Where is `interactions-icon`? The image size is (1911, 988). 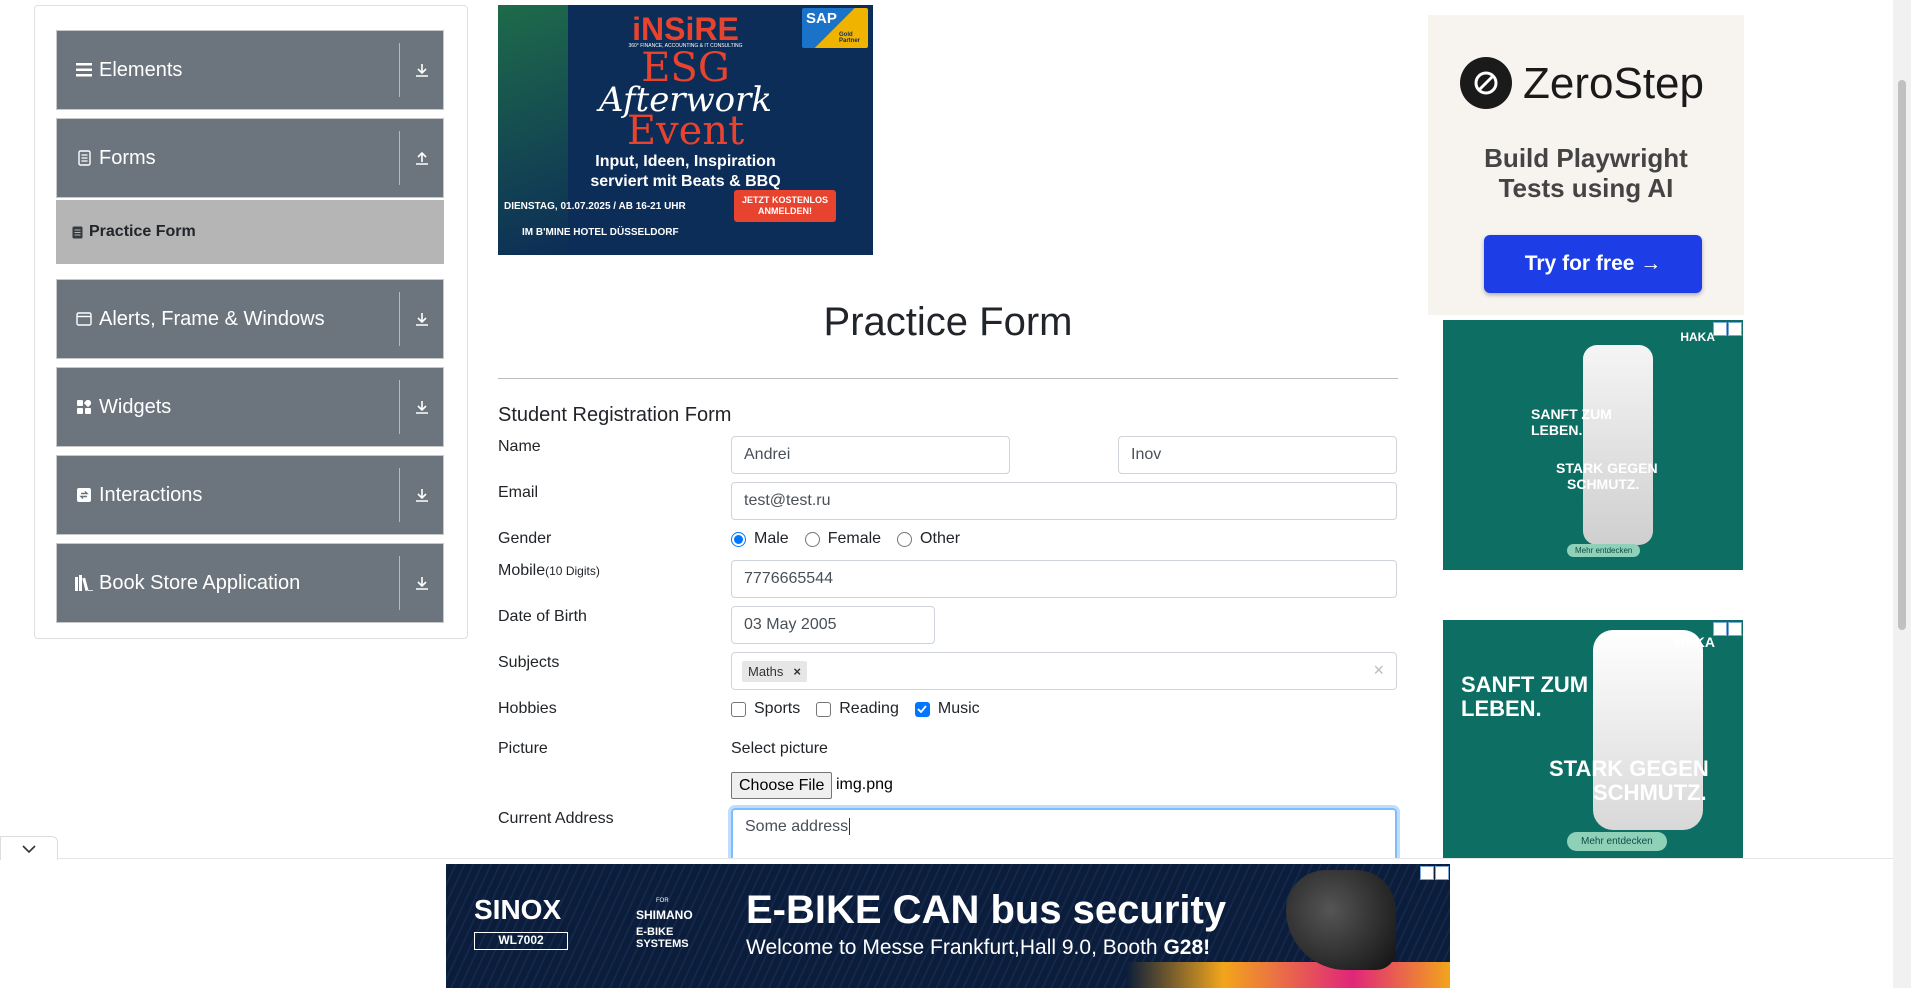 interactions-icon is located at coordinates (84, 495).